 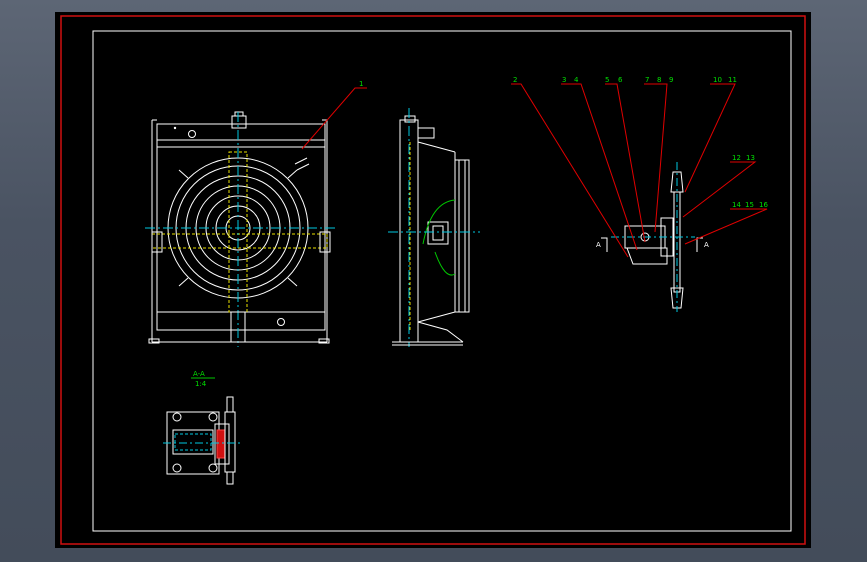 I want to click on balloon-12: 12, so click(x=736, y=158).